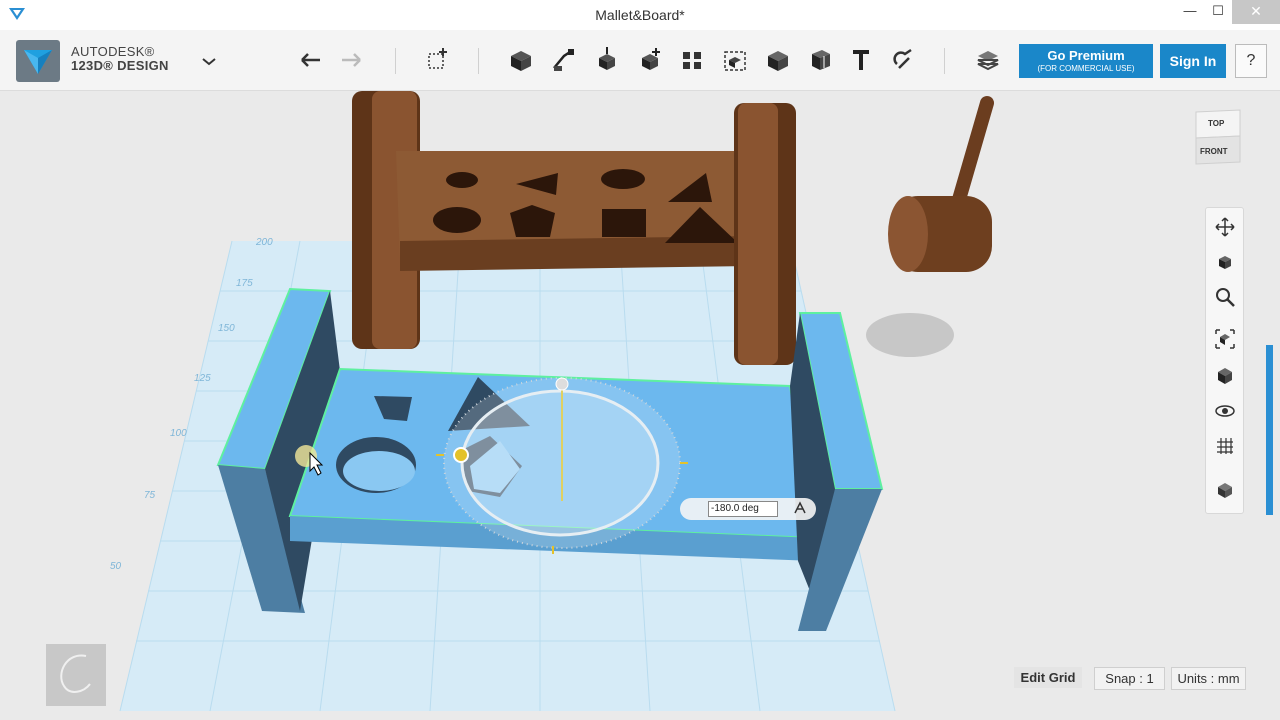 Image resolution: width=1280 pixels, height=720 pixels. What do you see at coordinates (352, 60) in the screenshot?
I see `redo-icon` at bounding box center [352, 60].